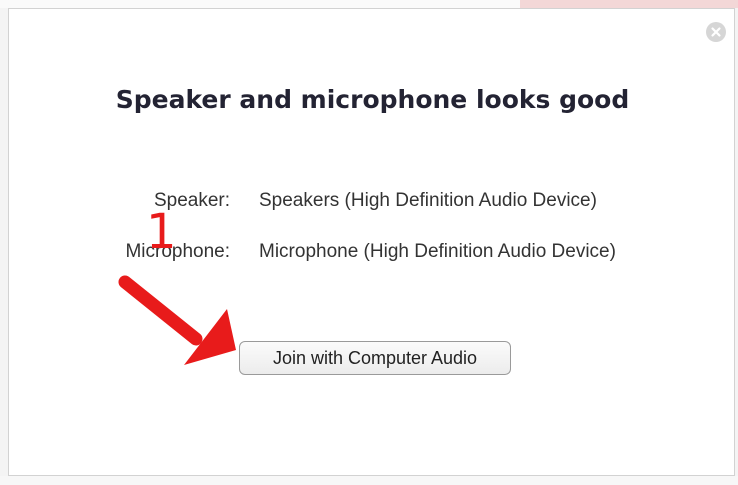 The width and height of the screenshot is (738, 485). Describe the element at coordinates (629, 4) in the screenshot. I see `background-window-edge` at that location.